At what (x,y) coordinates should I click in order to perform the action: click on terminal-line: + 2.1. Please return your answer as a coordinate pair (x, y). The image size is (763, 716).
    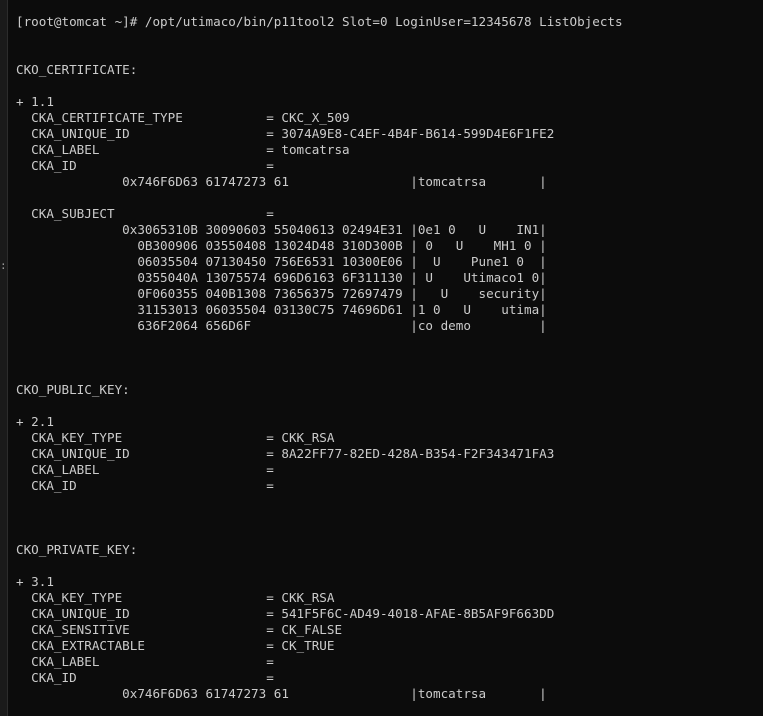
    Looking at the image, I should click on (35, 421).